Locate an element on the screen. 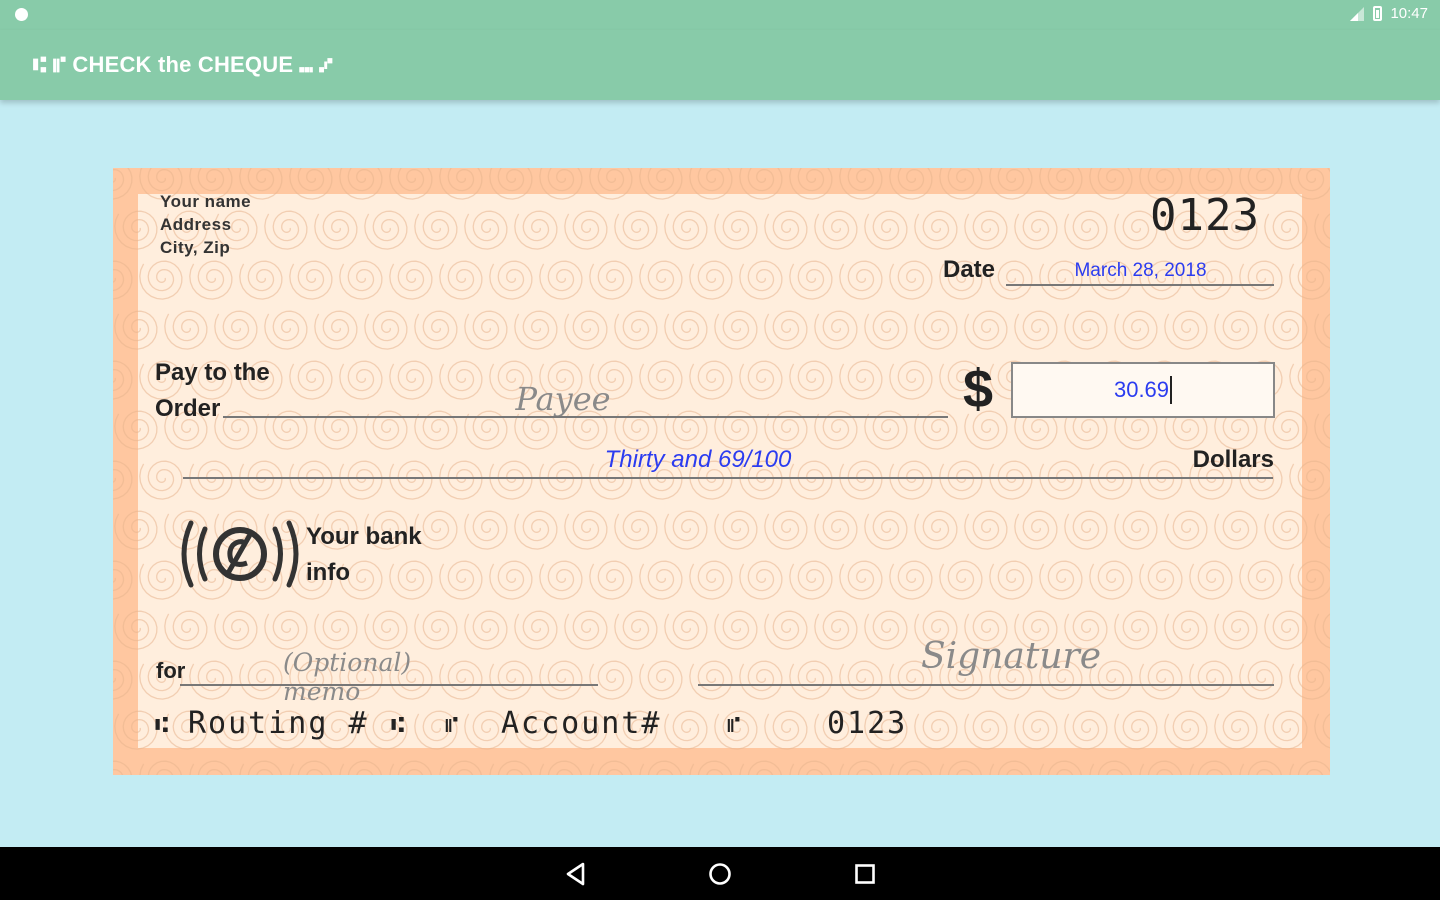  app-bar: ⑆ ⑈ CHECK the CHEQUE ⑉ ⑇ is located at coordinates (720, 65).